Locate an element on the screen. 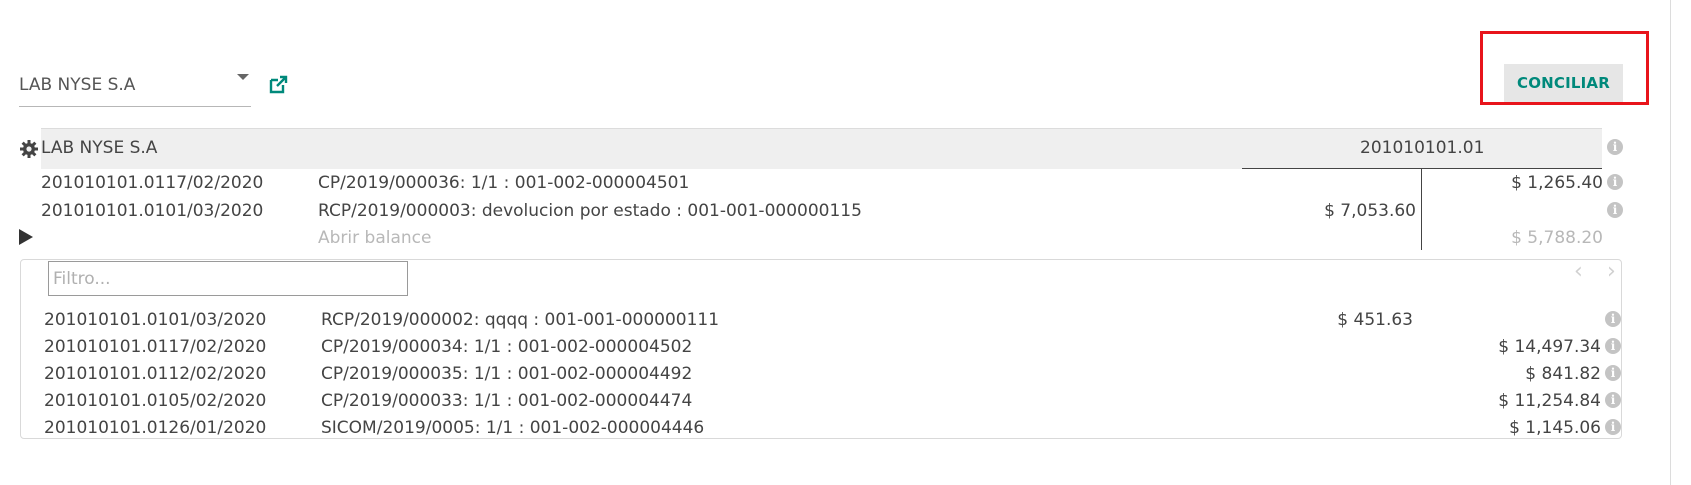 Image resolution: width=1691 pixels, height=485 pixels. candidate-label: CP/2019/000035: 1/1 : 001-002-000004492 is located at coordinates (506, 374).